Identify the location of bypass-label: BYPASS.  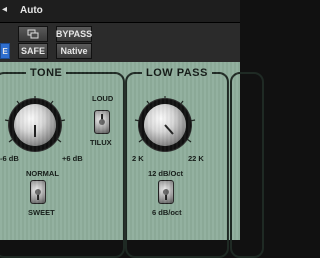
(74, 34).